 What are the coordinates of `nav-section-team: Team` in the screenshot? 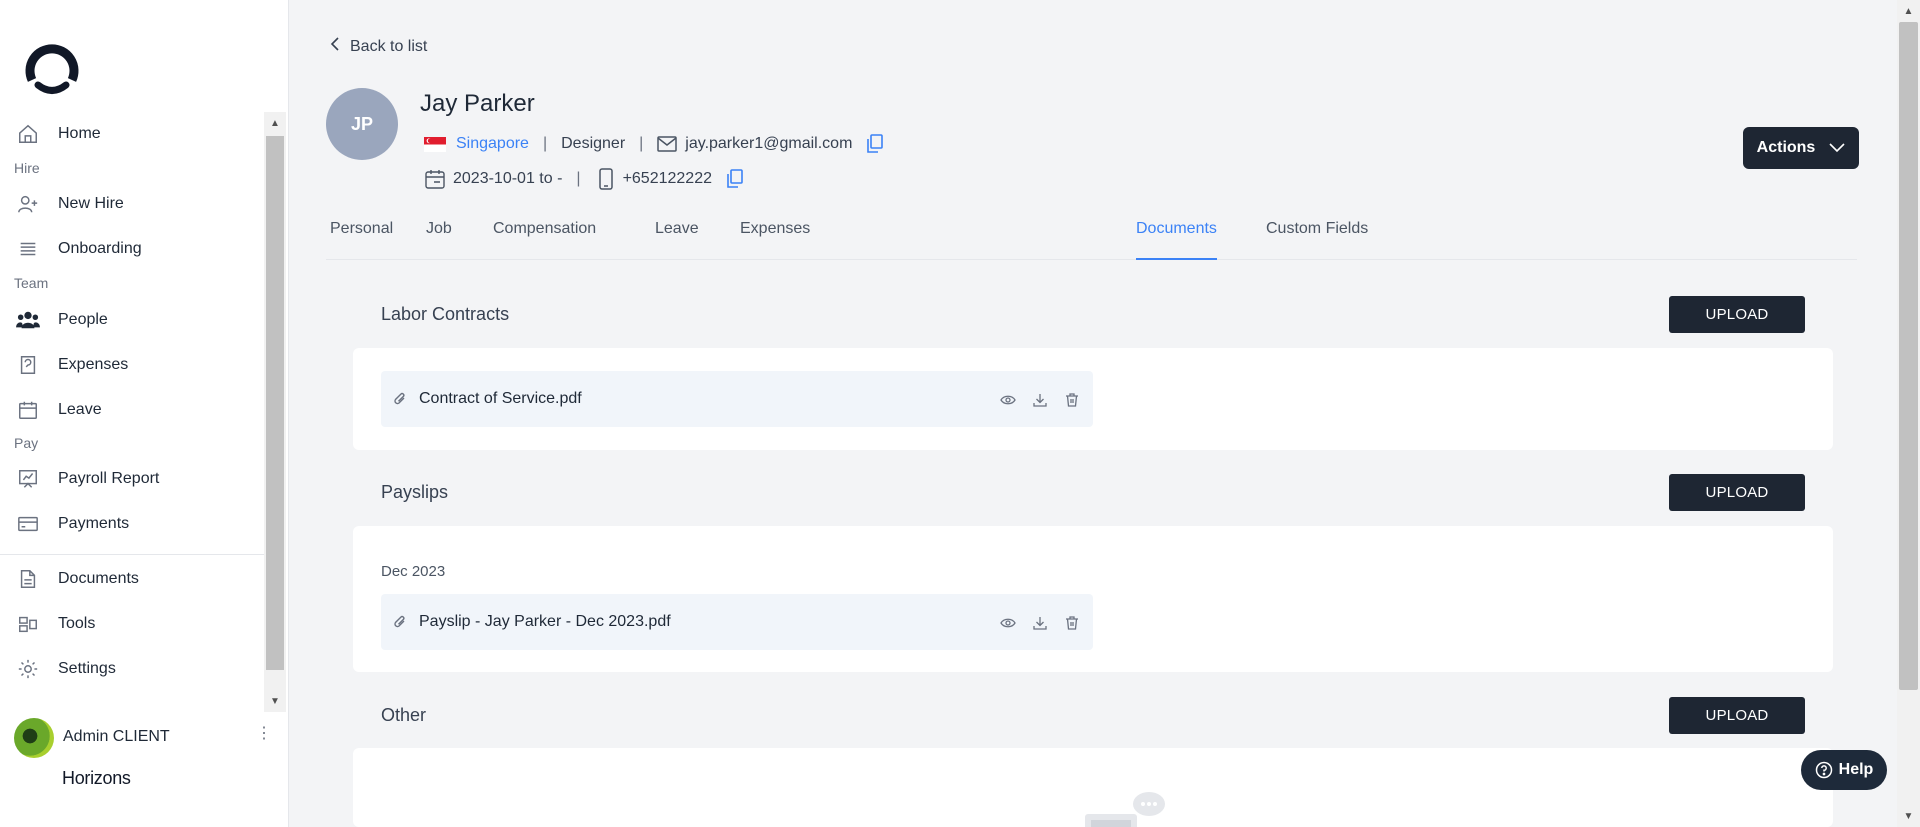 It's located at (31, 283).